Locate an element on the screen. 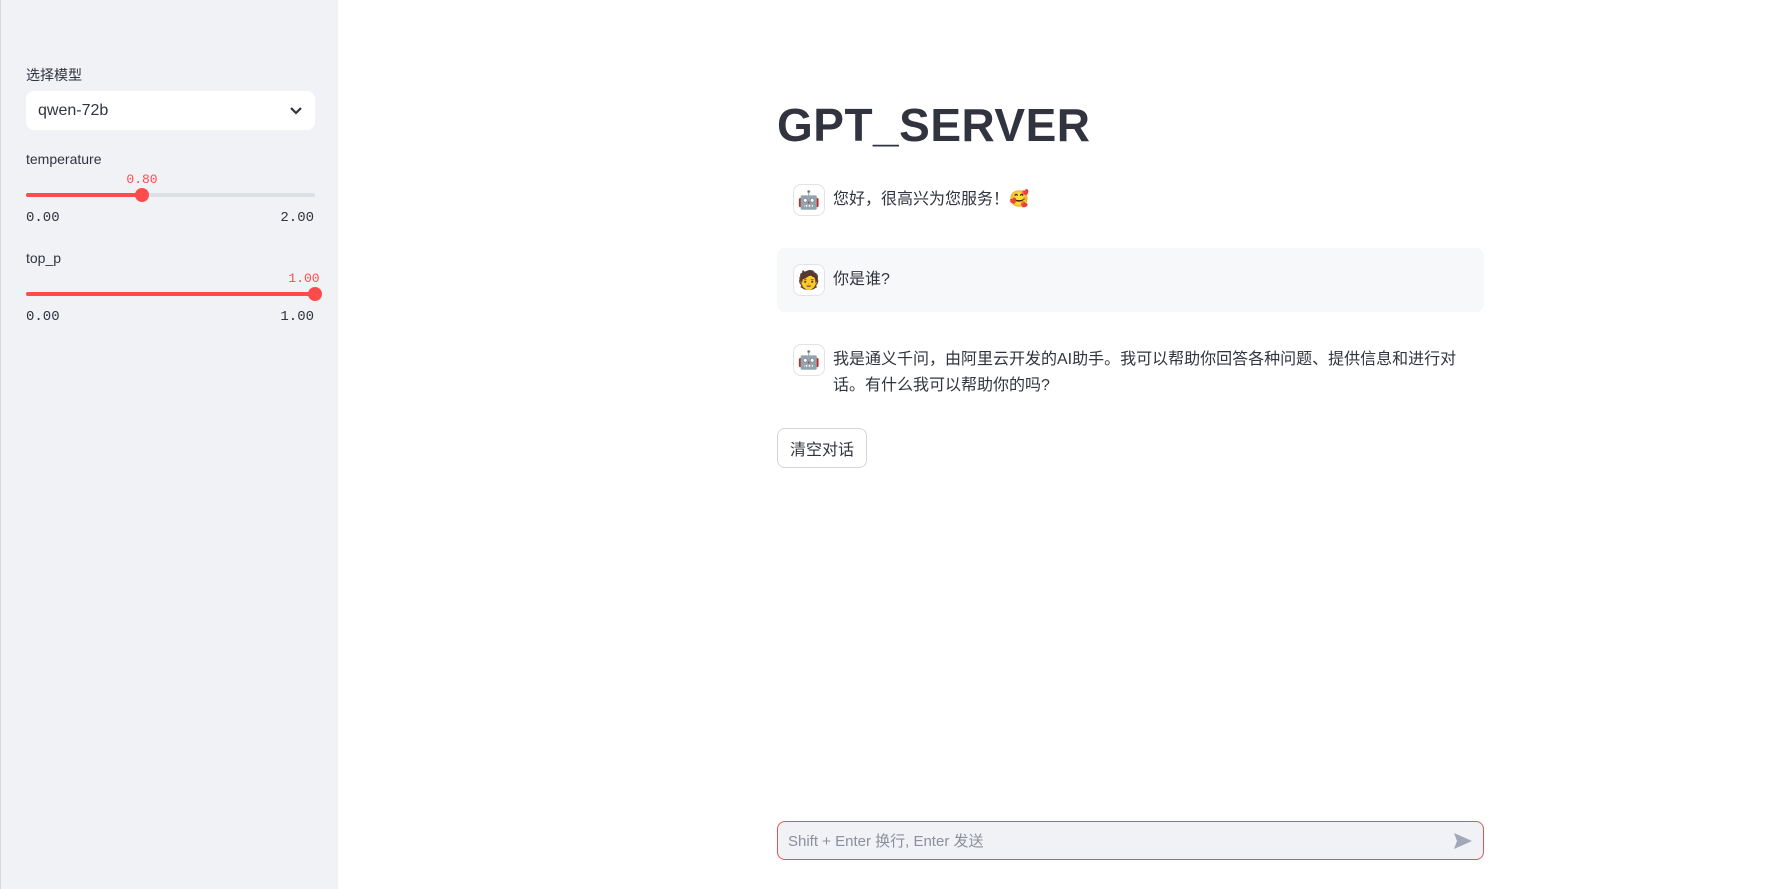 The height and width of the screenshot is (889, 1789). top-p-slider-fill is located at coordinates (170, 294).